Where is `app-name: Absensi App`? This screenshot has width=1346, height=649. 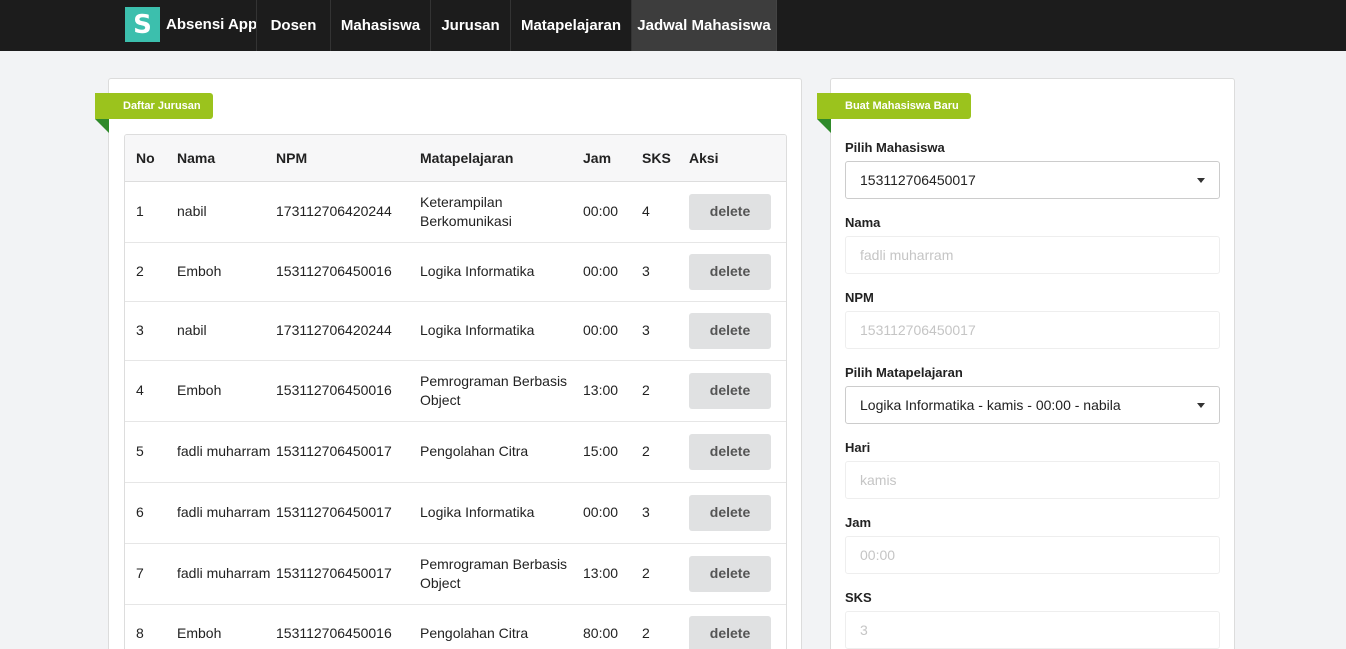
app-name: Absensi App is located at coordinates (212, 24).